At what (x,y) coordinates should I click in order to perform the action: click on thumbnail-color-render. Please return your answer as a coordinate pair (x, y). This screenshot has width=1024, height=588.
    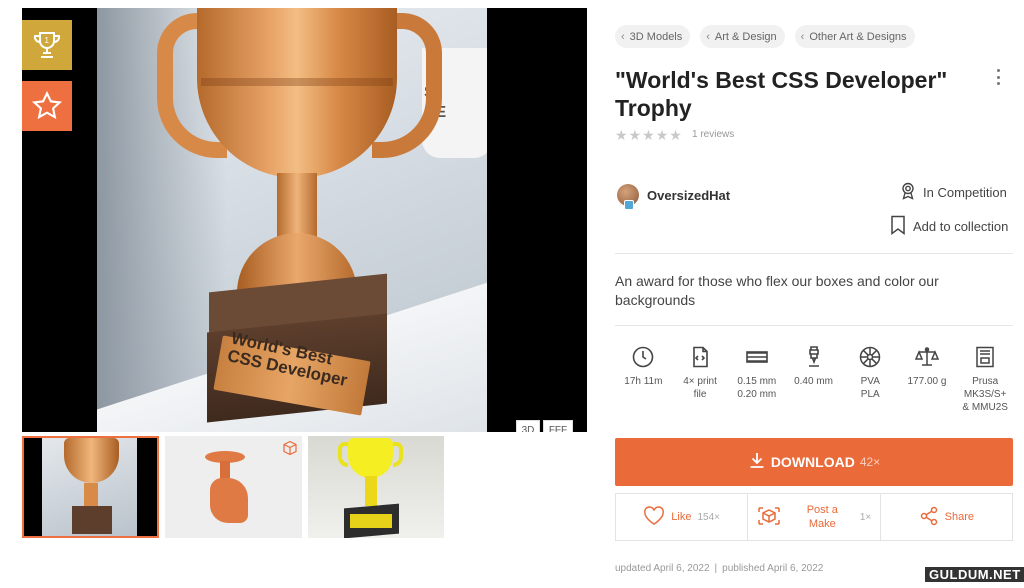
    Looking at the image, I should click on (376, 487).